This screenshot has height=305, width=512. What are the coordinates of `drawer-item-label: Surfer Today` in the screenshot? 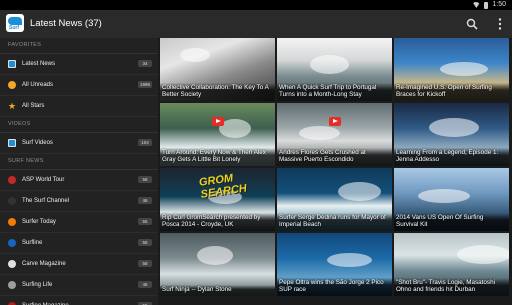 It's located at (39, 222).